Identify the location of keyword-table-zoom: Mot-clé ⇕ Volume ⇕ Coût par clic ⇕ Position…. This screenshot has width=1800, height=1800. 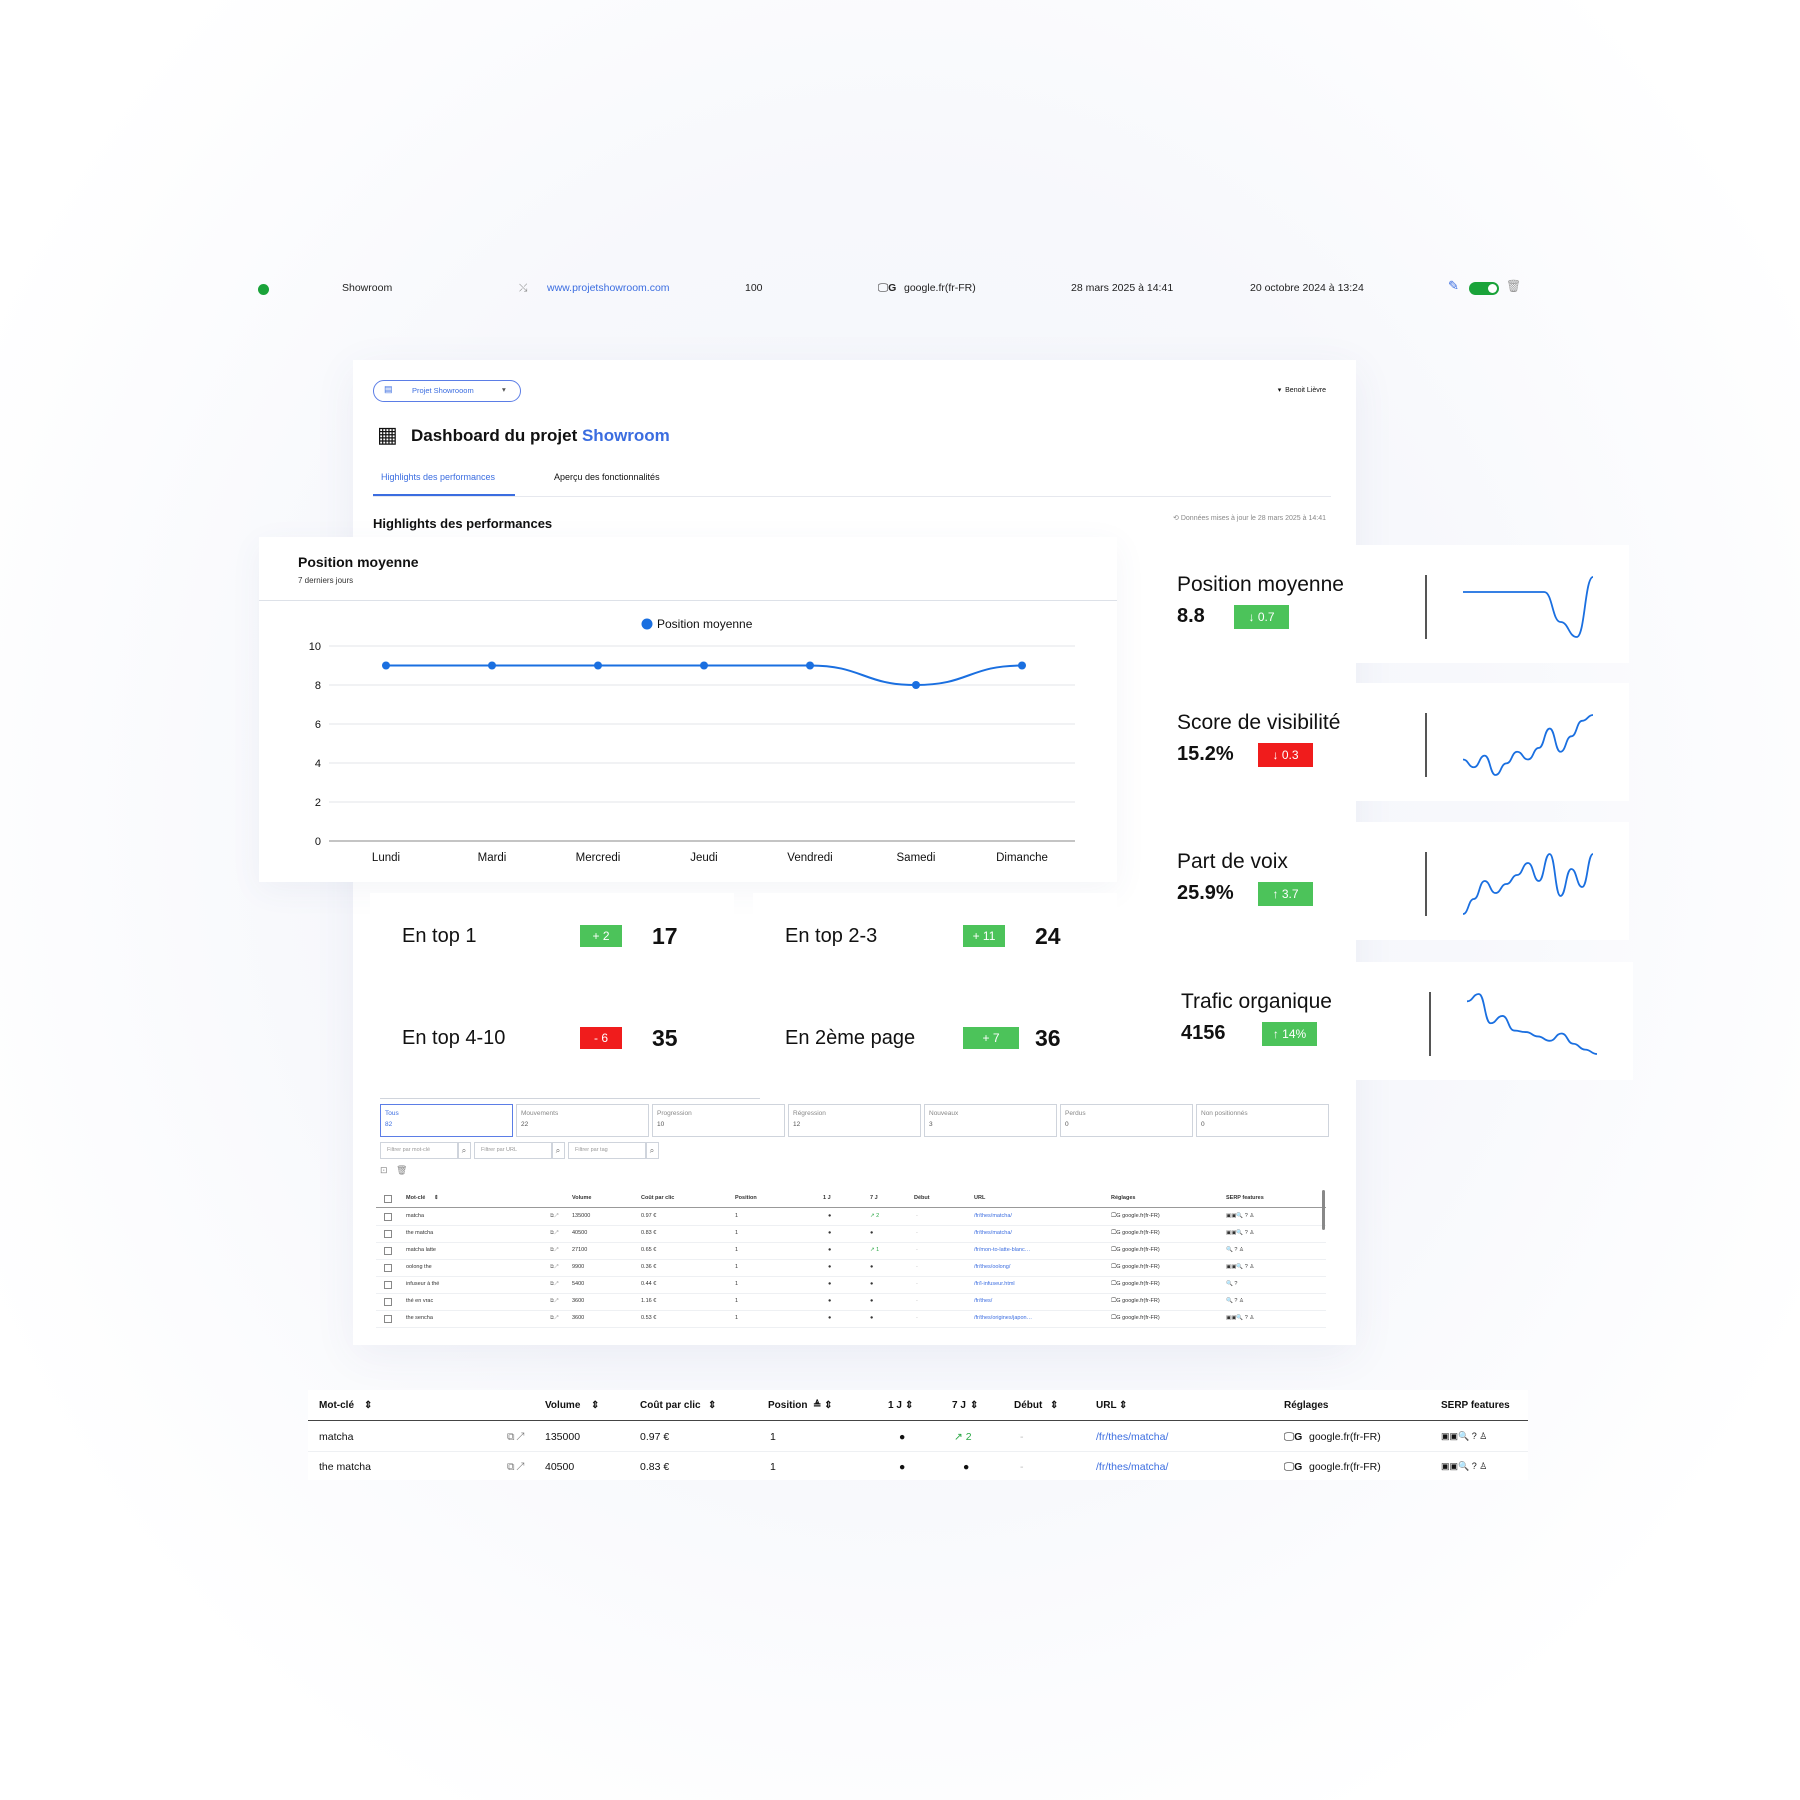
(918, 1435).